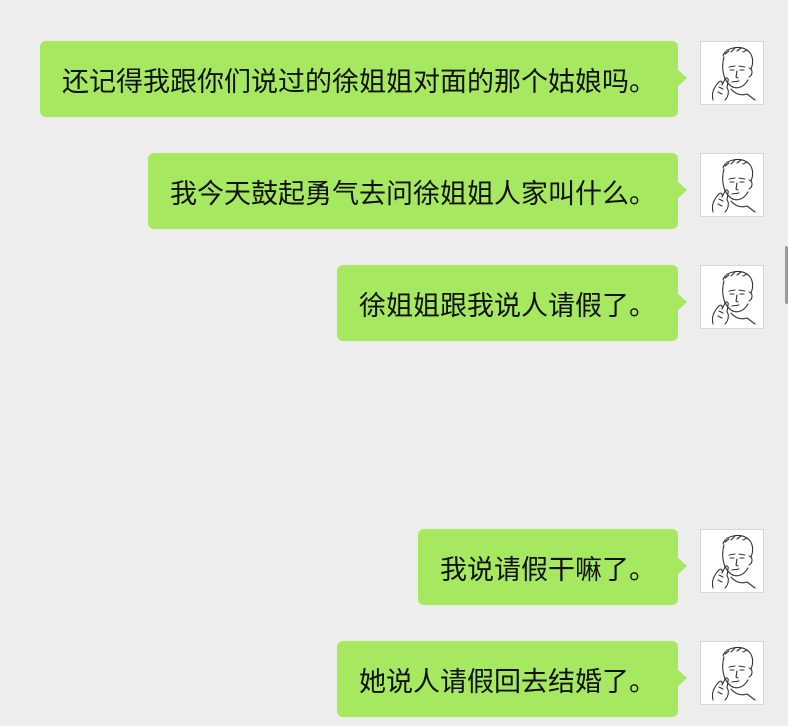  I want to click on message-bubble: 她说人请假回去结婚了。, so click(512, 679).